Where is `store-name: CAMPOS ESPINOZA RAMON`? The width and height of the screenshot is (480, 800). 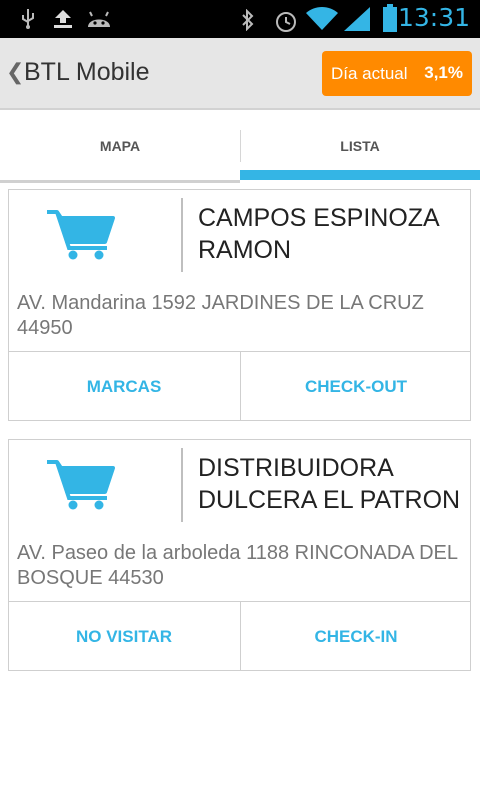 store-name: CAMPOS ESPINOZA RAMON is located at coordinates (333, 234).